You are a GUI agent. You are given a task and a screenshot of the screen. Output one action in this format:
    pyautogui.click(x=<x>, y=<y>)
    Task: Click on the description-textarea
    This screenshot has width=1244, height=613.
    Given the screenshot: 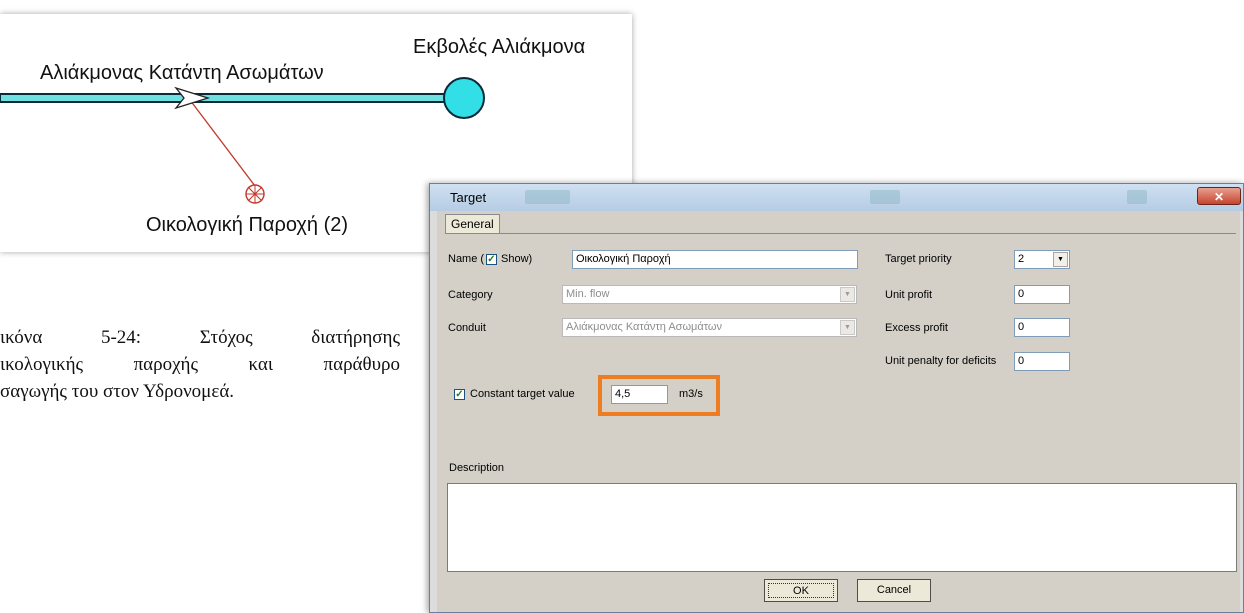 What is the action you would take?
    pyautogui.click(x=842, y=527)
    